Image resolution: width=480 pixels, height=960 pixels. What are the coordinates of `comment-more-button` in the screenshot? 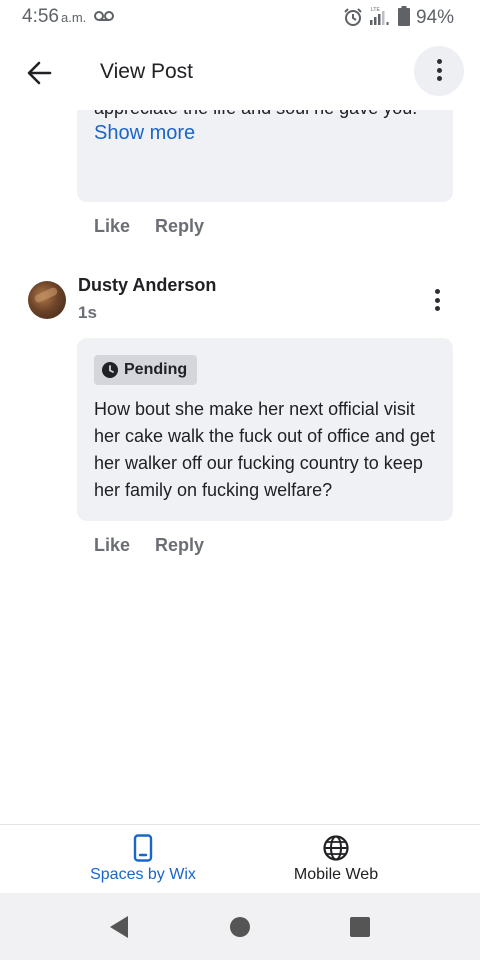 It's located at (437, 301).